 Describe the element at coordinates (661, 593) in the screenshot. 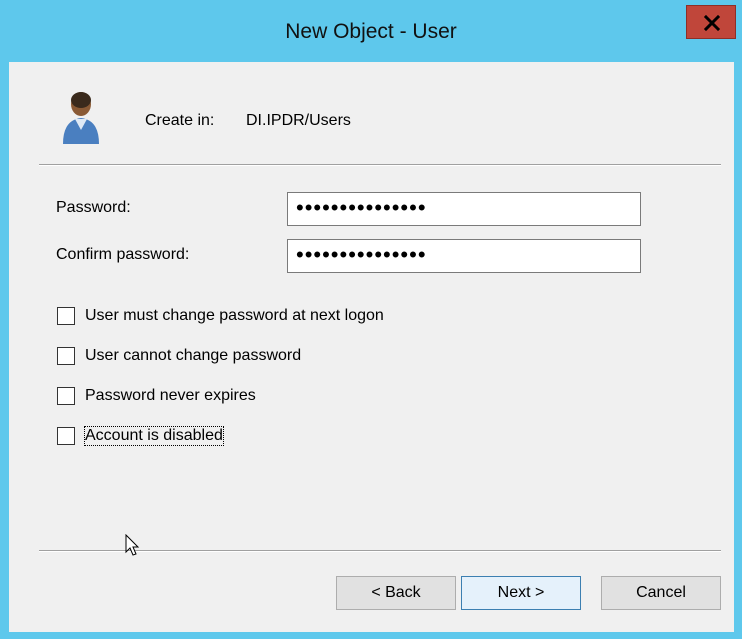

I see `cancel-button: Cancel` at that location.